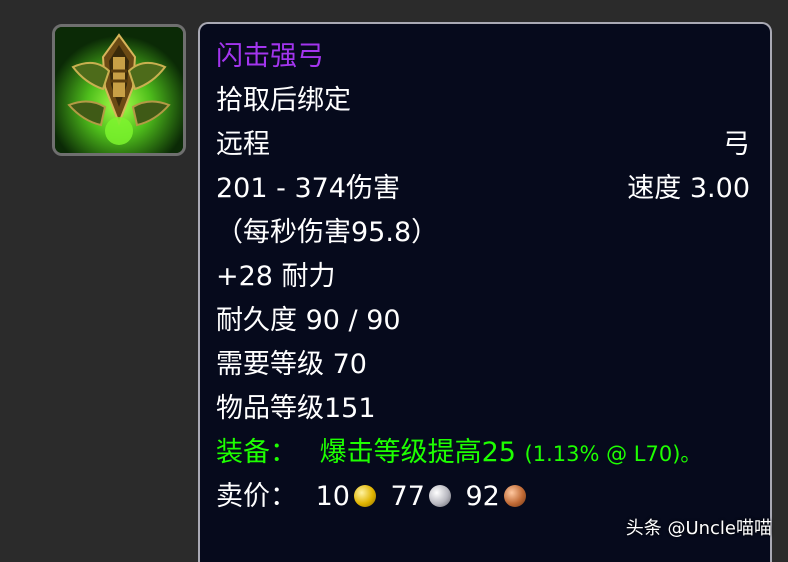 The height and width of the screenshot is (562, 788). Describe the element at coordinates (332, 496) in the screenshot. I see `sell-gold-value: 10` at that location.